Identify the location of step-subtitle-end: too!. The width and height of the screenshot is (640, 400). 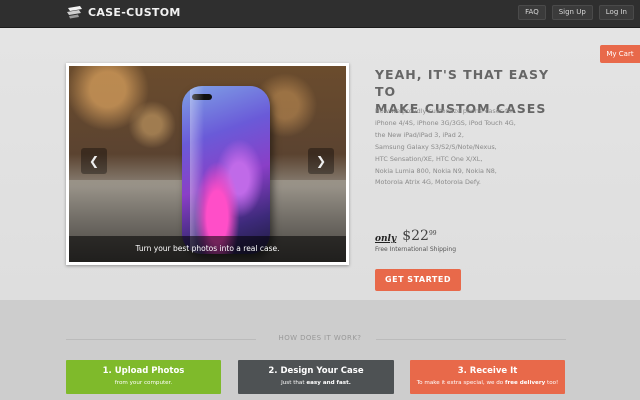
(552, 383).